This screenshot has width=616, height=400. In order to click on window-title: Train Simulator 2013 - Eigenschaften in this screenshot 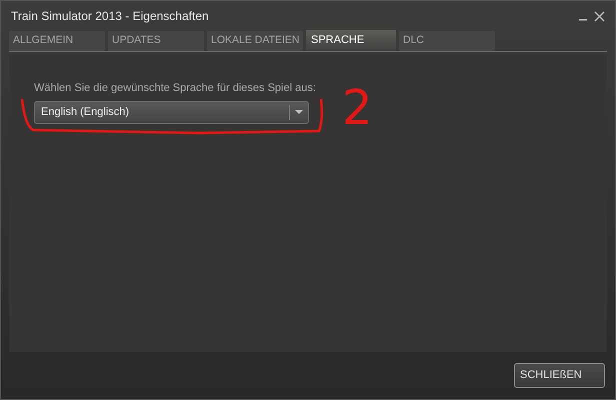, I will do `click(110, 16)`.